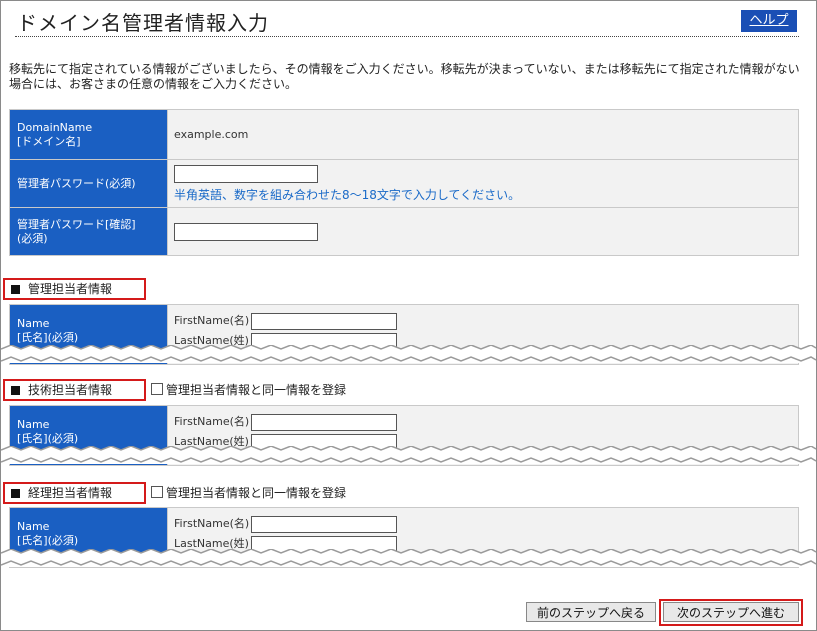 Image resolution: width=817 pixels, height=631 pixels. I want to click on tech-first-name-label: FirstName(名), so click(212, 421).